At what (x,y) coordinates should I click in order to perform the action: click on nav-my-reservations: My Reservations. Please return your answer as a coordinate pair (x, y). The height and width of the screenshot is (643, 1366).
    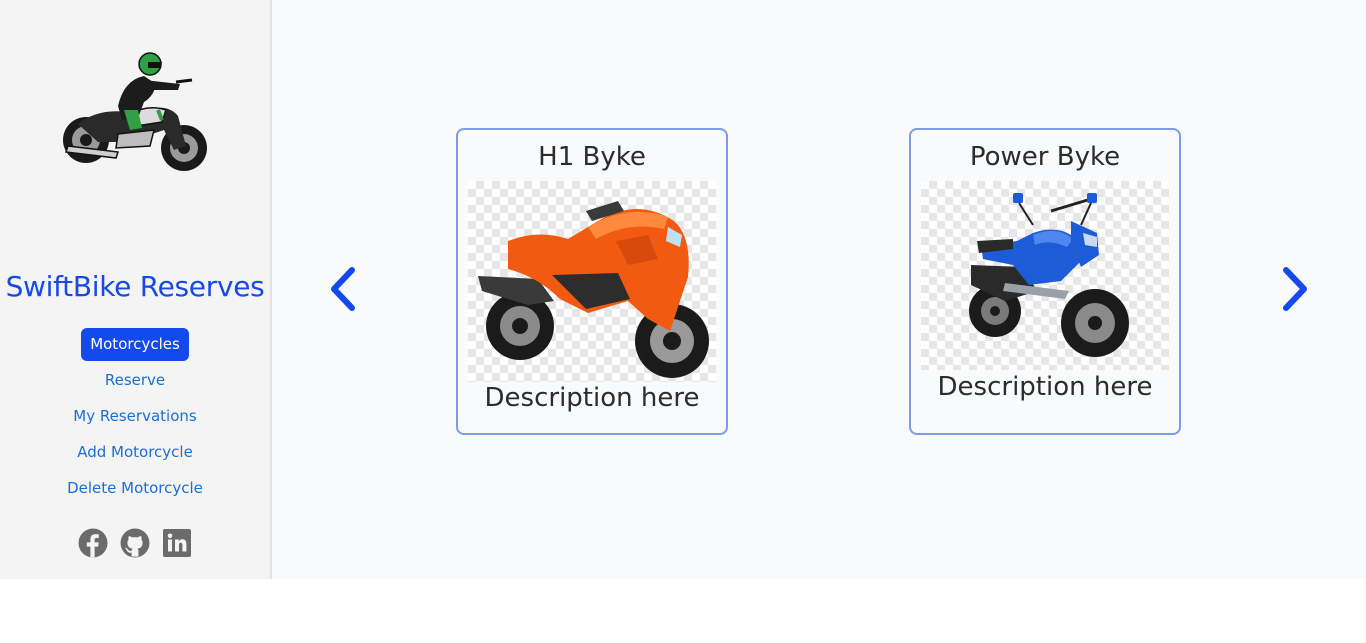
    Looking at the image, I should click on (134, 418).